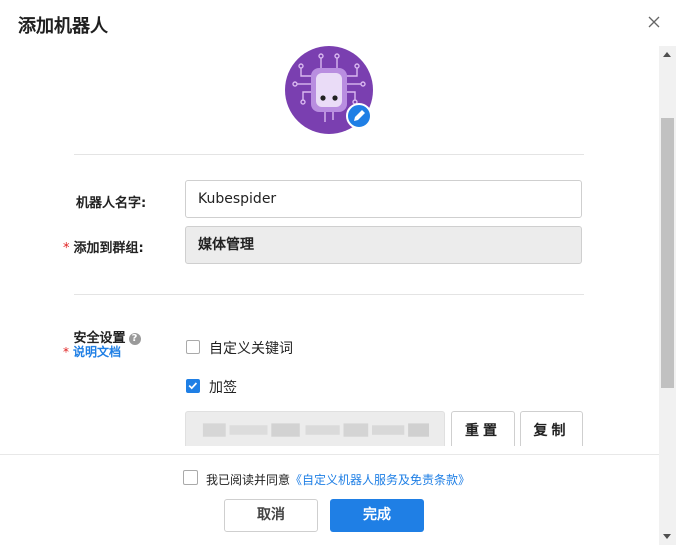 This screenshot has height=546, width=676. Describe the element at coordinates (359, 116) in the screenshot. I see `edit-avatar-icon` at that location.